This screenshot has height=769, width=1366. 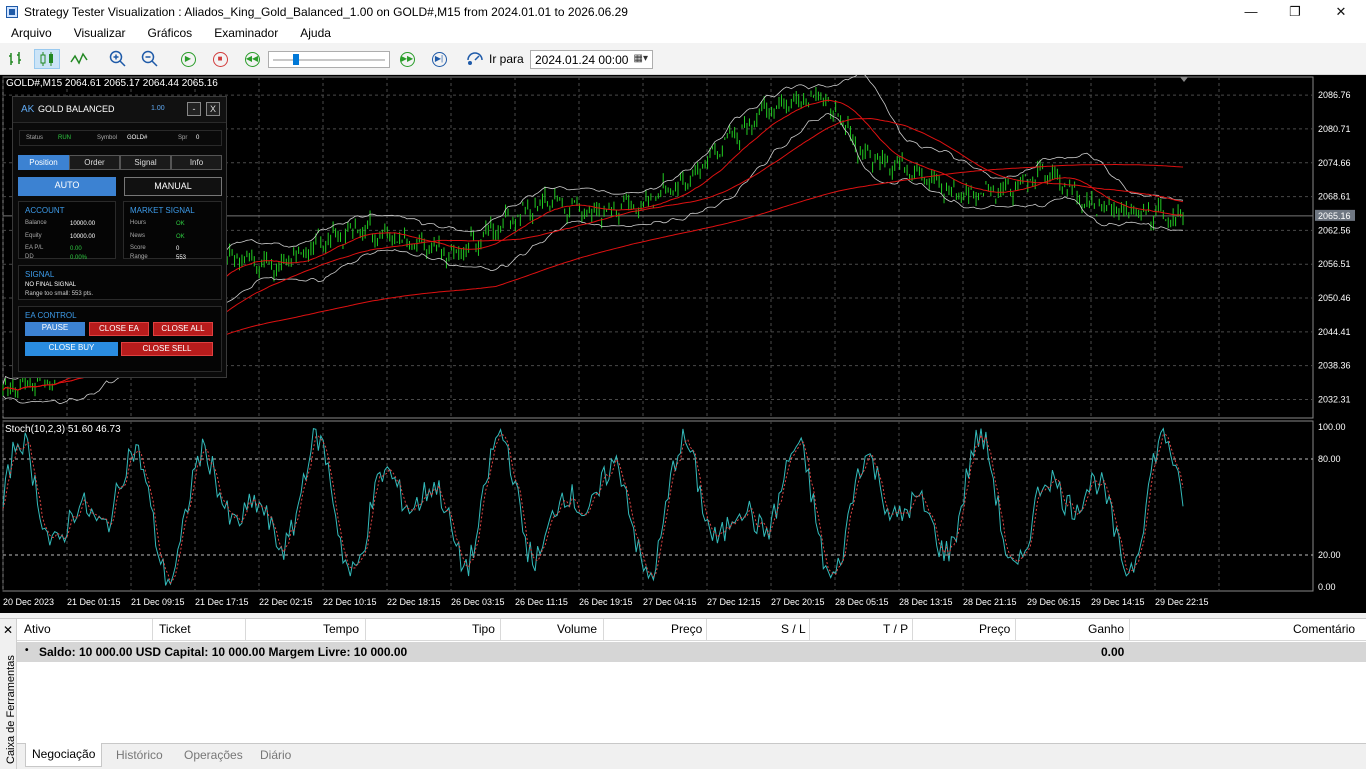 What do you see at coordinates (194, 109) in the screenshot?
I see `ea-minimize-button: -` at bounding box center [194, 109].